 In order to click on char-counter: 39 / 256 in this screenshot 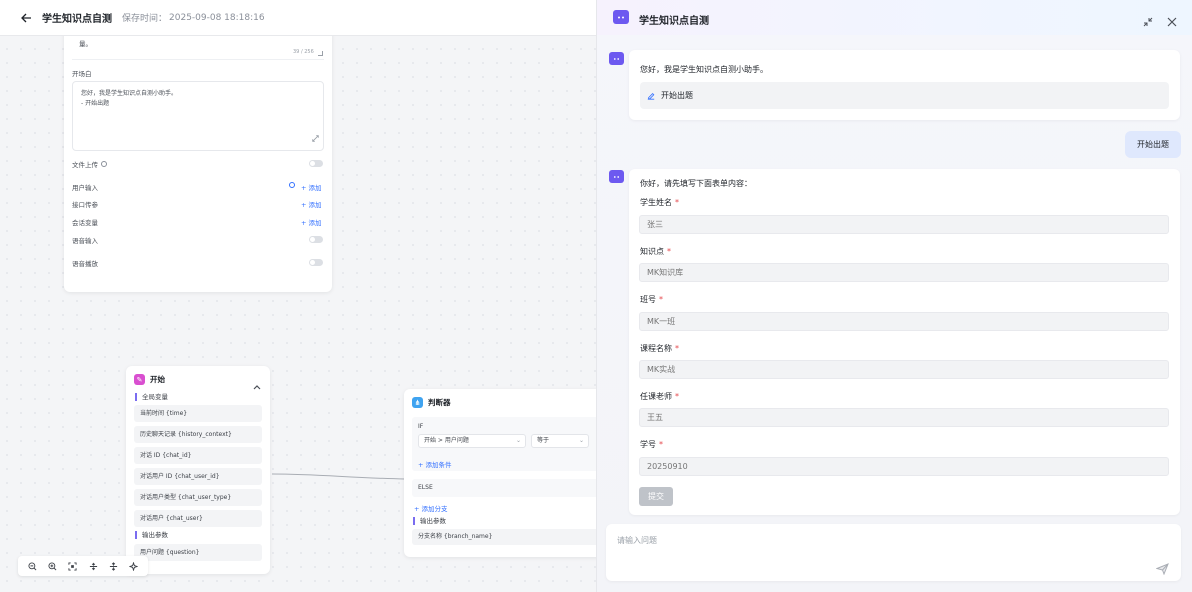, I will do `click(303, 52)`.